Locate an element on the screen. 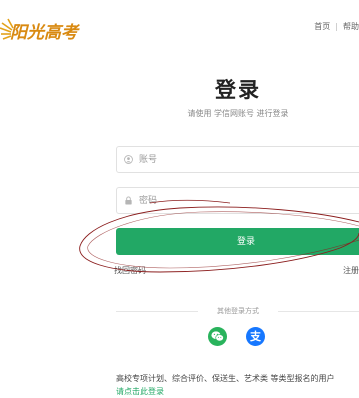 The height and width of the screenshot is (398, 359). nav-help-link: 帮助 is located at coordinates (351, 26).